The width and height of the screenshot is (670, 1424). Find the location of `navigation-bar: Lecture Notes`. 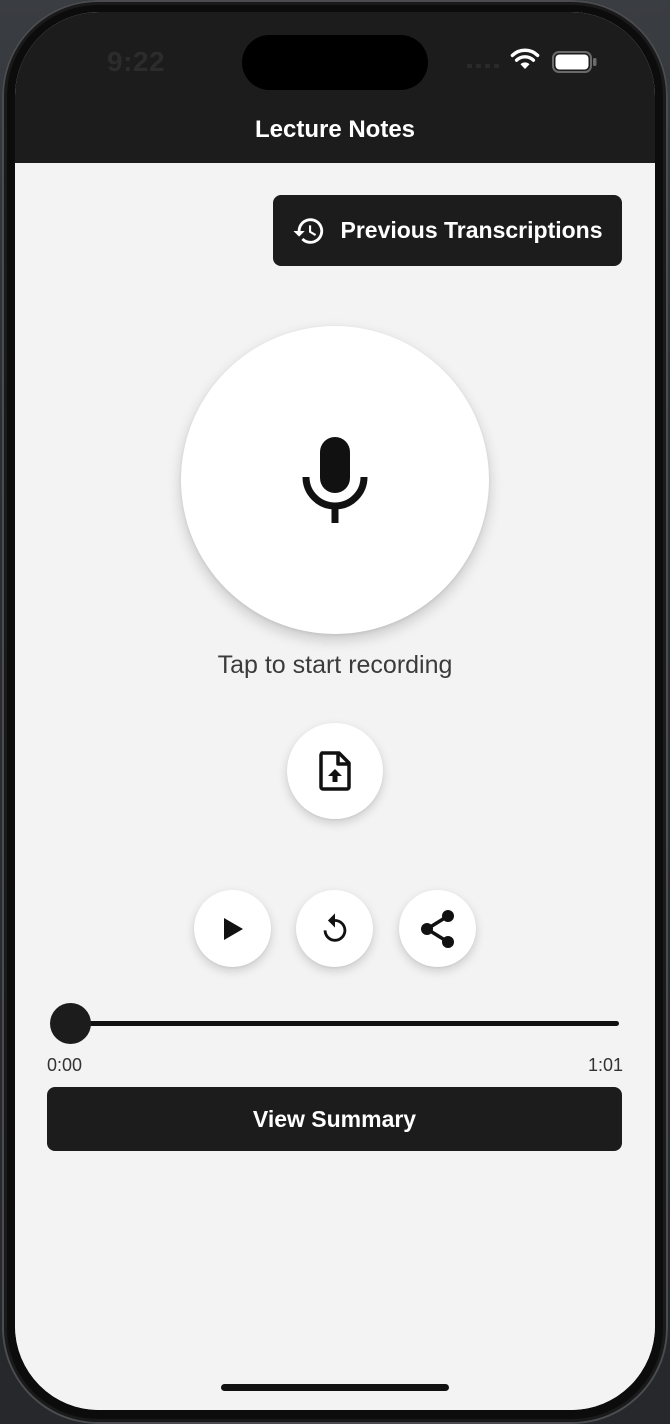

navigation-bar: Lecture Notes is located at coordinates (335, 137).